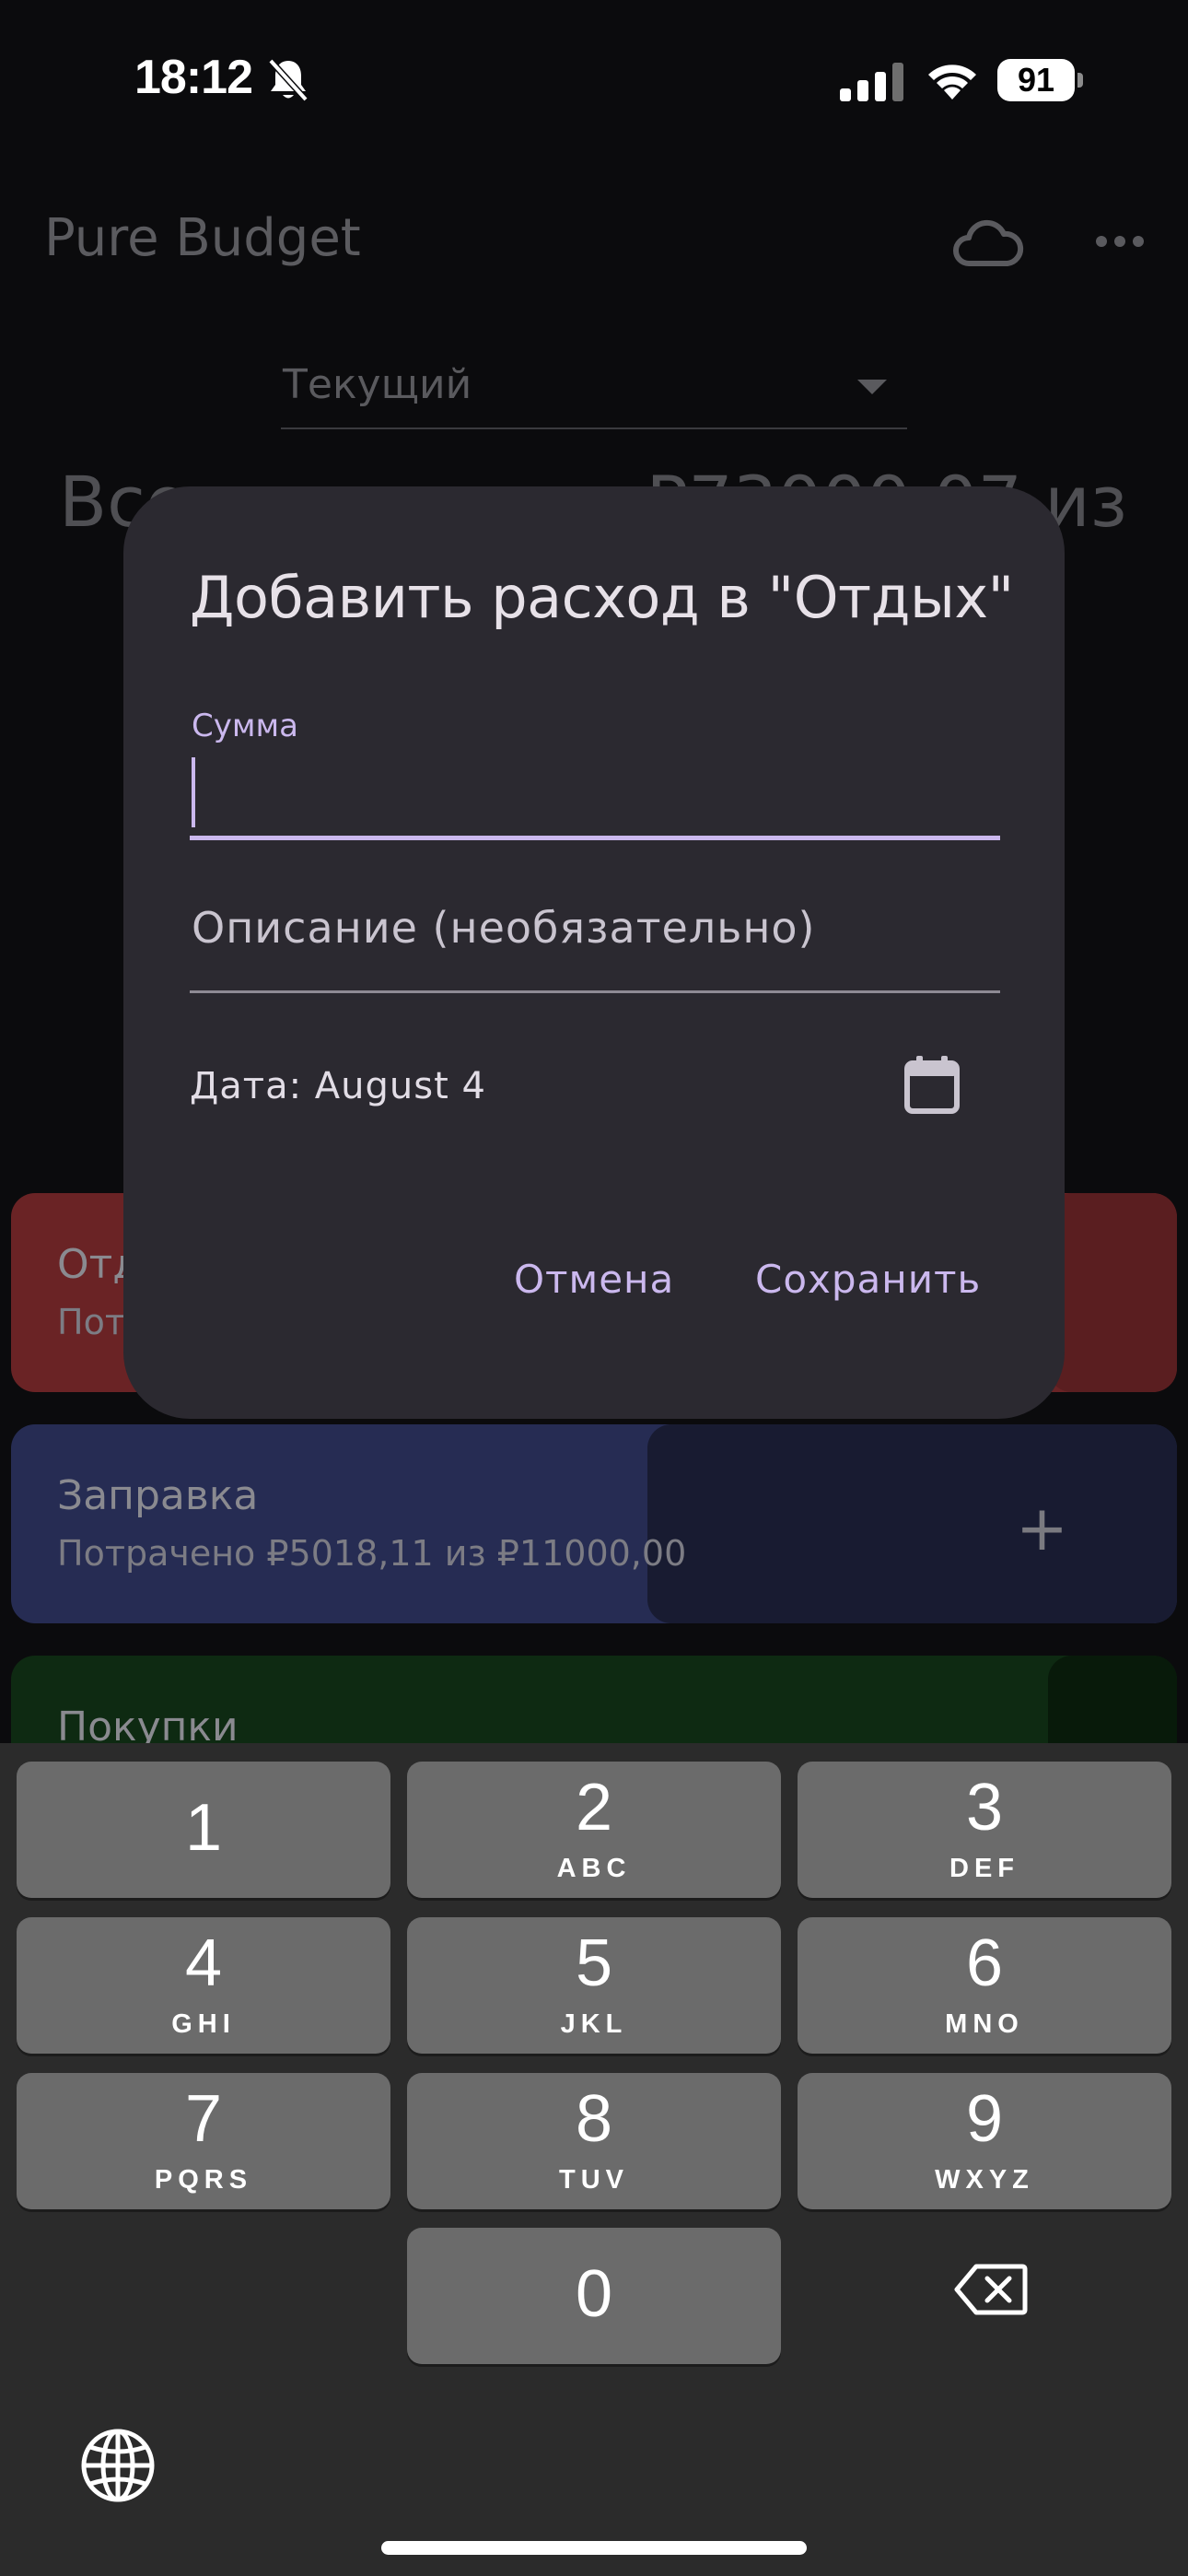 This screenshot has height=2576, width=1188. What do you see at coordinates (203, 2180) in the screenshot?
I see `key-letters: PQRS` at bounding box center [203, 2180].